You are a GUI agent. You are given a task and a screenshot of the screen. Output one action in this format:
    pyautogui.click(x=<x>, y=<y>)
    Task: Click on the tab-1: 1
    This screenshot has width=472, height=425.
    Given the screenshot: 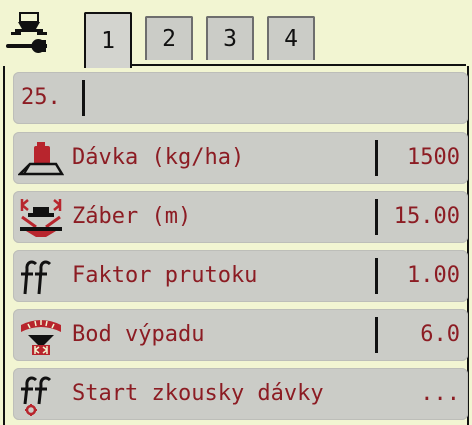 What is the action you would take?
    pyautogui.click(x=108, y=40)
    